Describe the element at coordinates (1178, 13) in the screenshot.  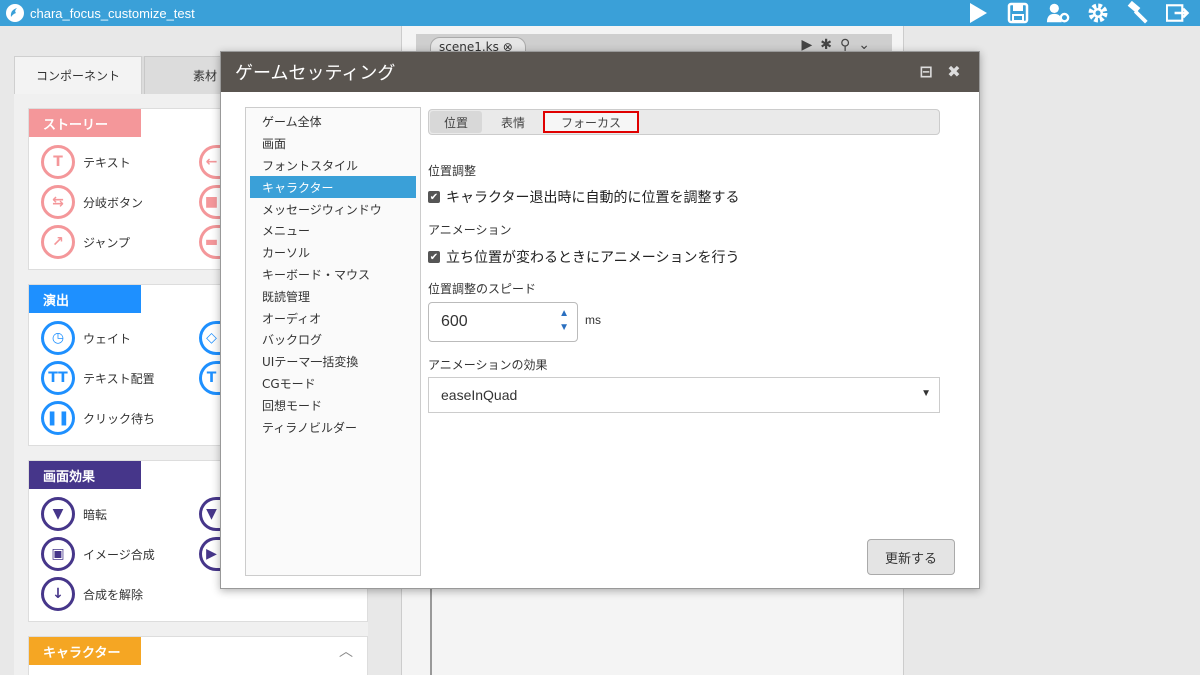
I see `export-icon` at that location.